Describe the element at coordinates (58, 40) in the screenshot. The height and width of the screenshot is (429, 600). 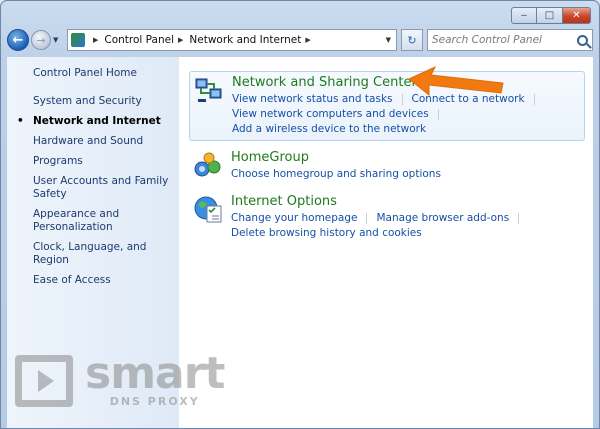
I see `recent-pages-dropdown: ▼` at that location.